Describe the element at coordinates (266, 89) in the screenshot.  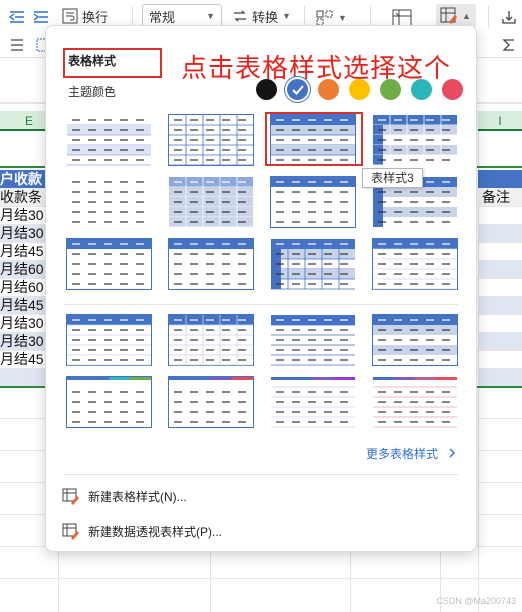
I see `swatch-black` at that location.